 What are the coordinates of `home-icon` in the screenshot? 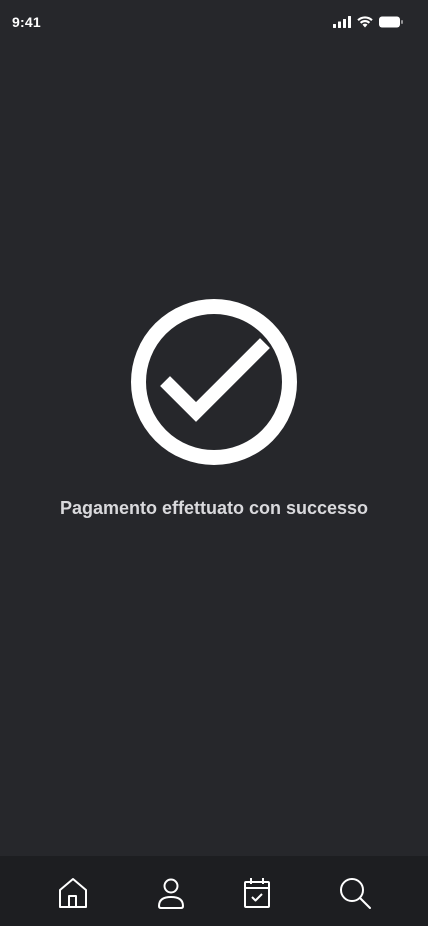 It's located at (73, 893).